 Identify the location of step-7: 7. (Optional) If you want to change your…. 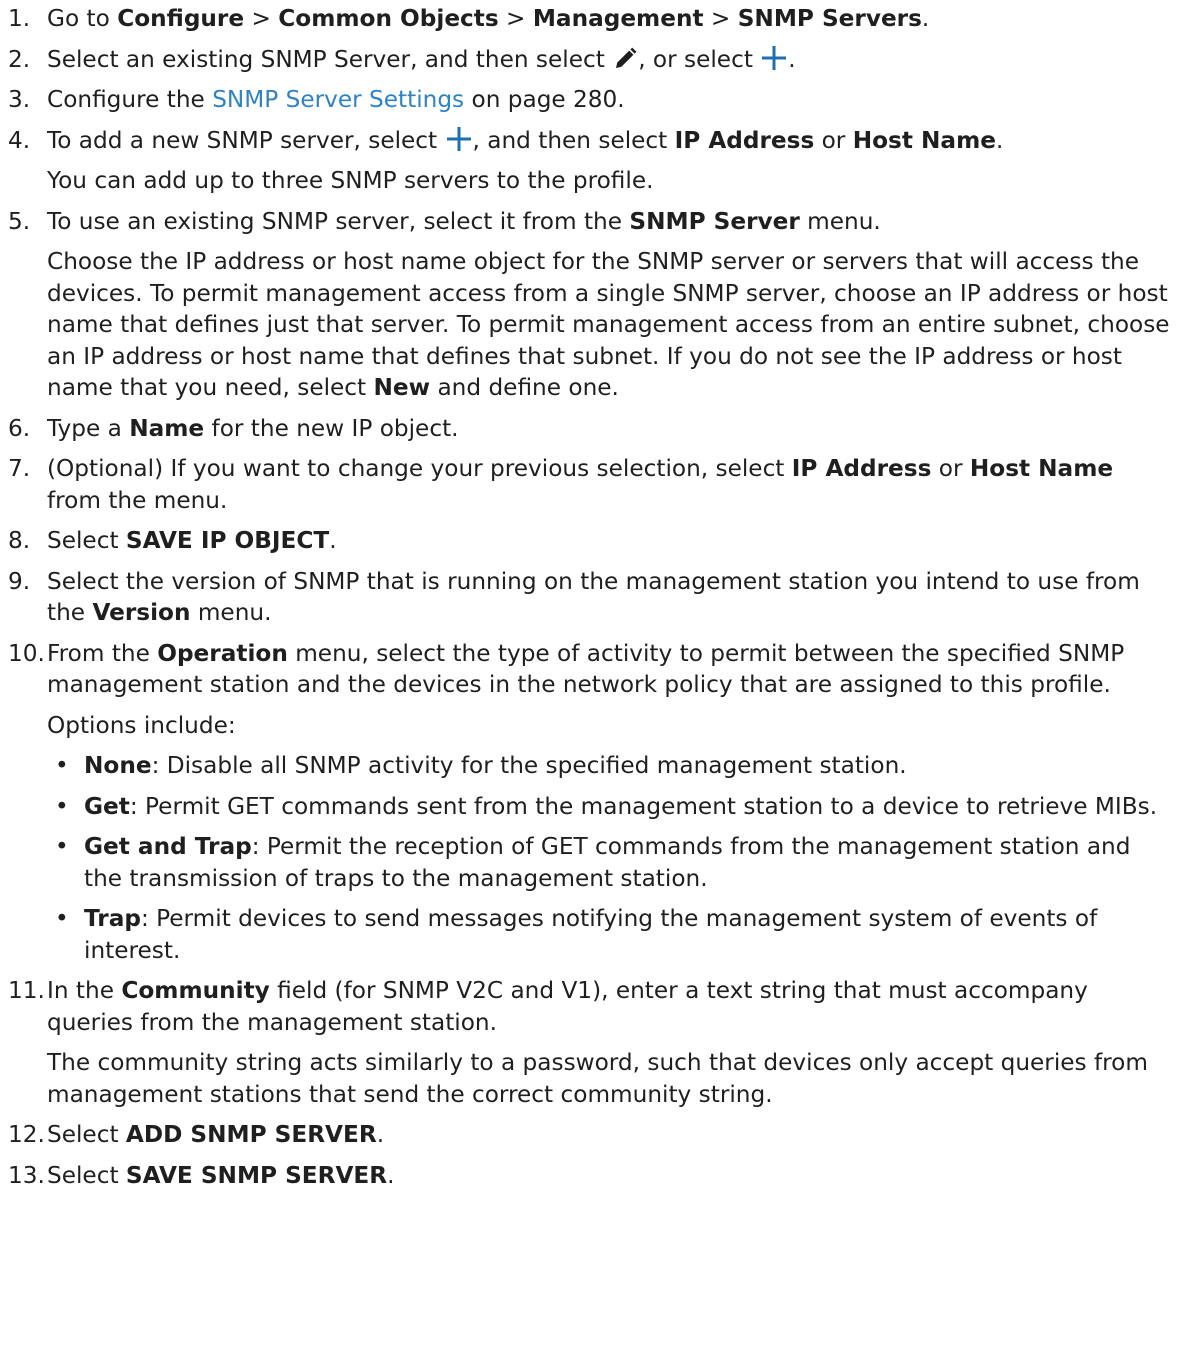
(591, 484).